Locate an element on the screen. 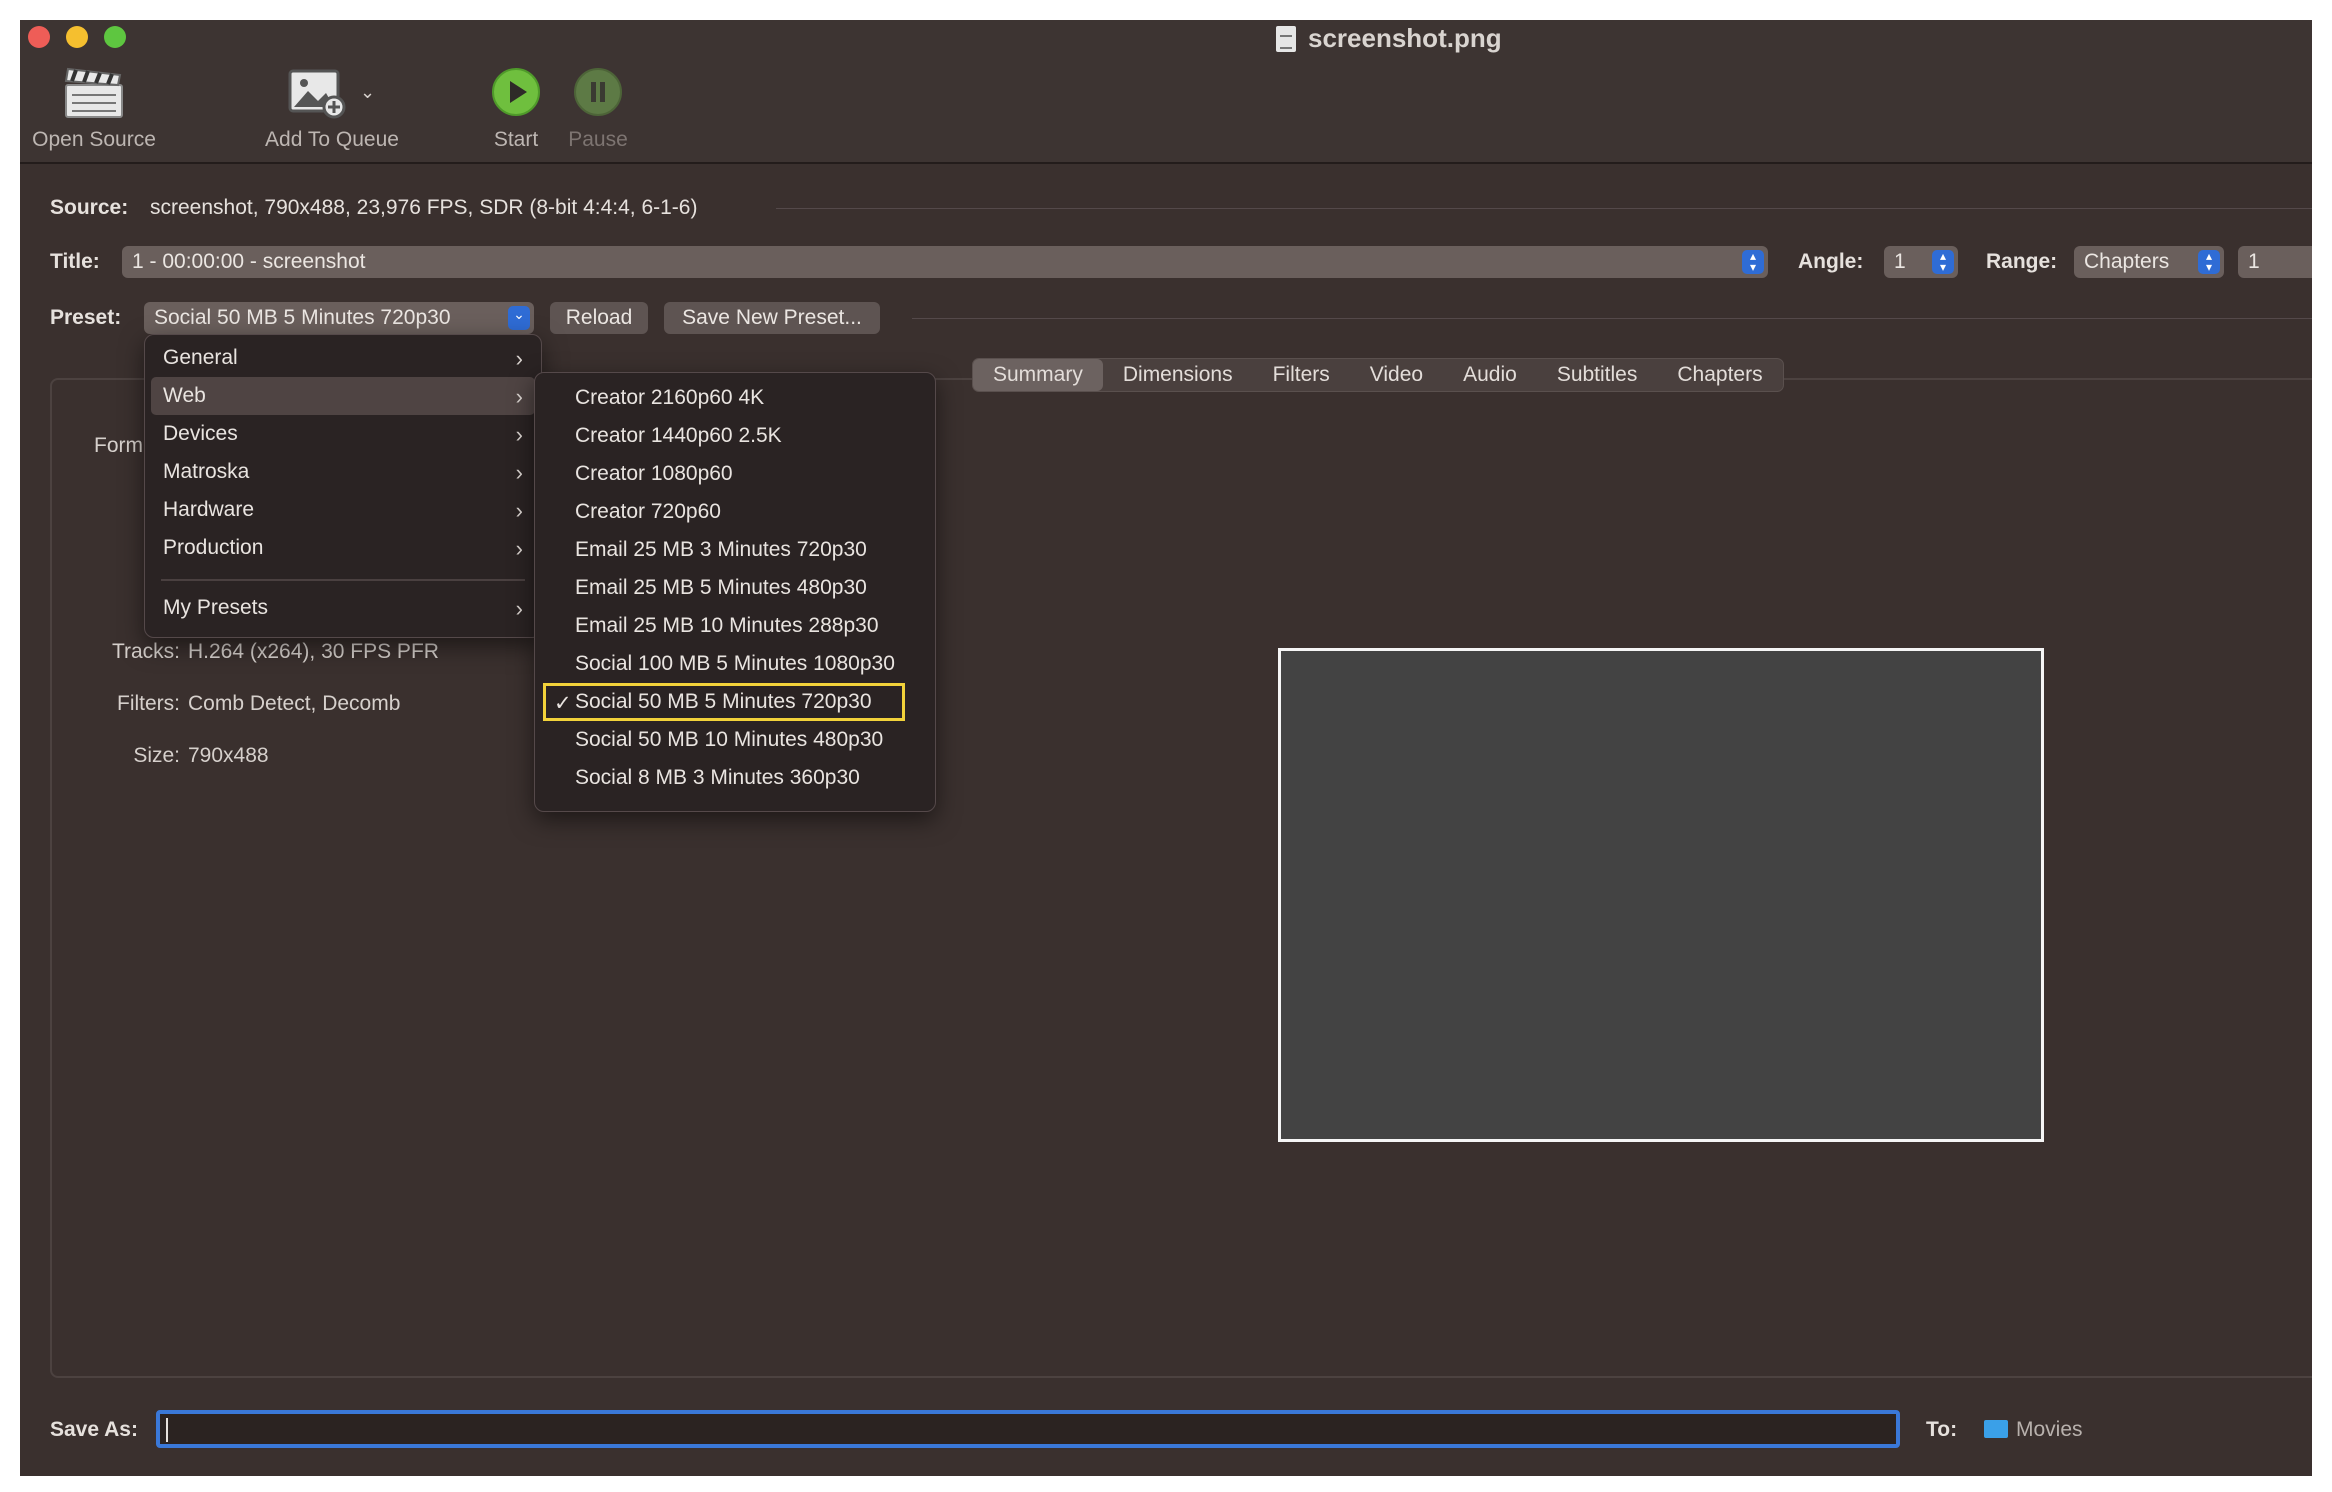 Image resolution: width=2332 pixels, height=1492 pixels. add-to-queue-icon: ⌄ is located at coordinates (332, 92).